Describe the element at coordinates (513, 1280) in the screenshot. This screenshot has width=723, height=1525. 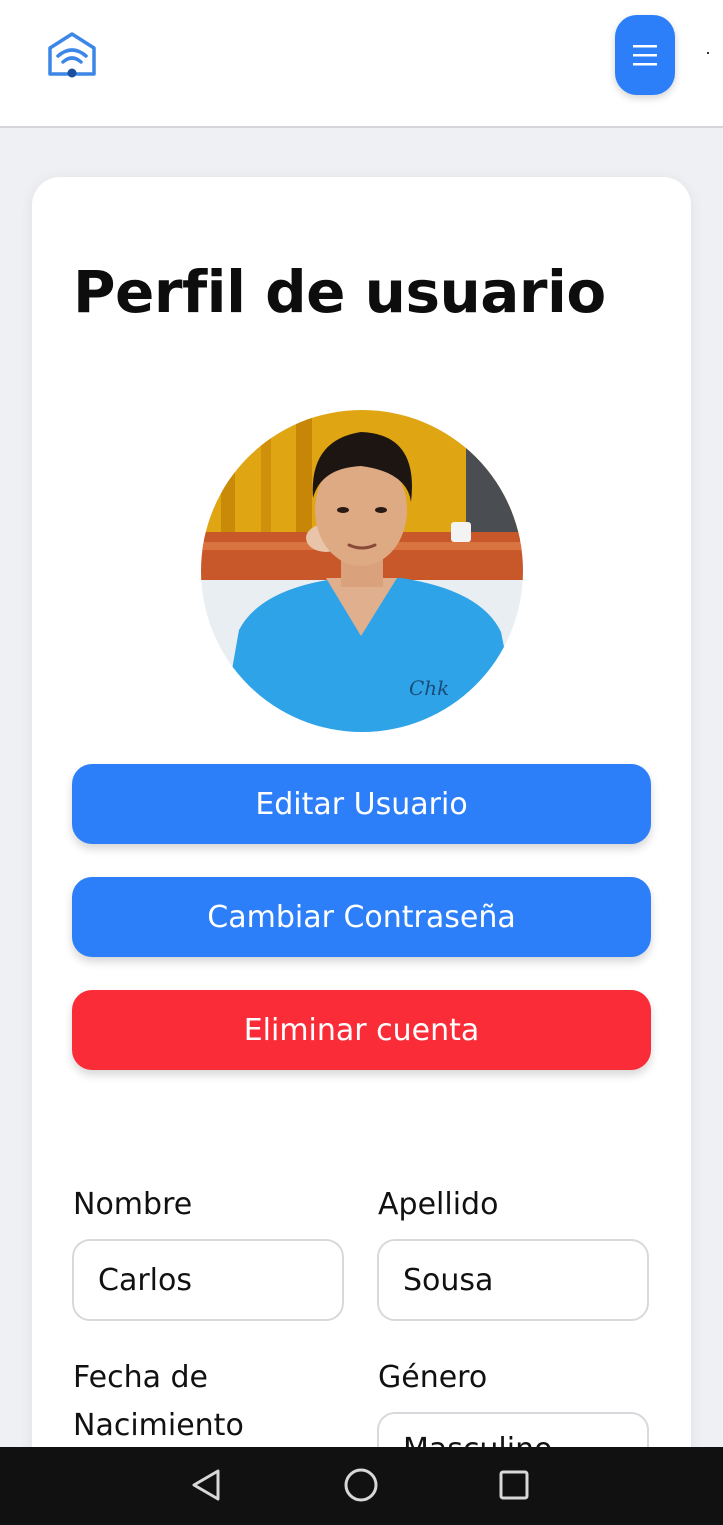
I see `last-name-field: Sousa` at that location.